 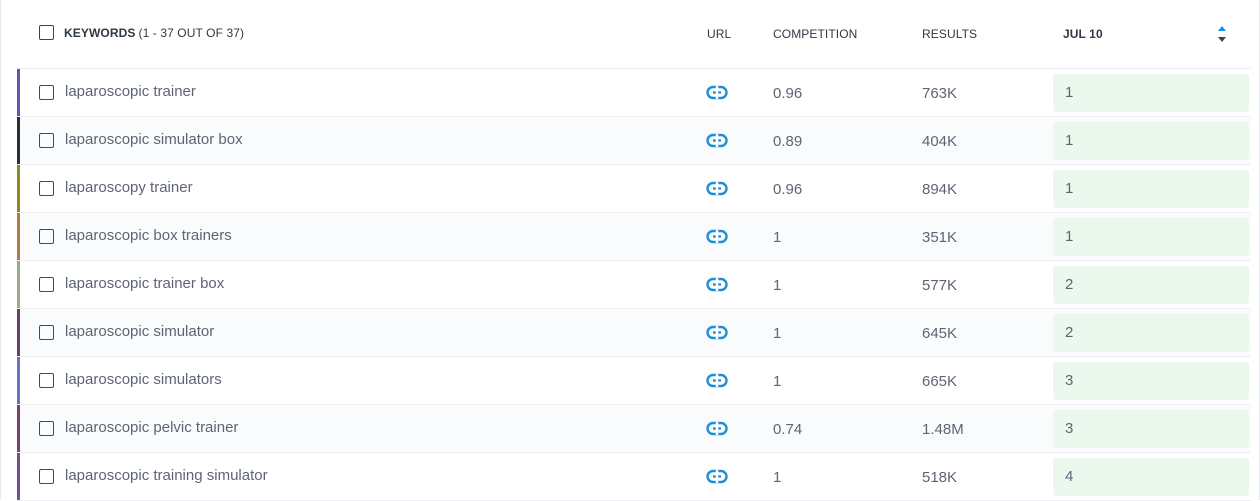 What do you see at coordinates (788, 429) in the screenshot?
I see `competition-value: 0.74` at bounding box center [788, 429].